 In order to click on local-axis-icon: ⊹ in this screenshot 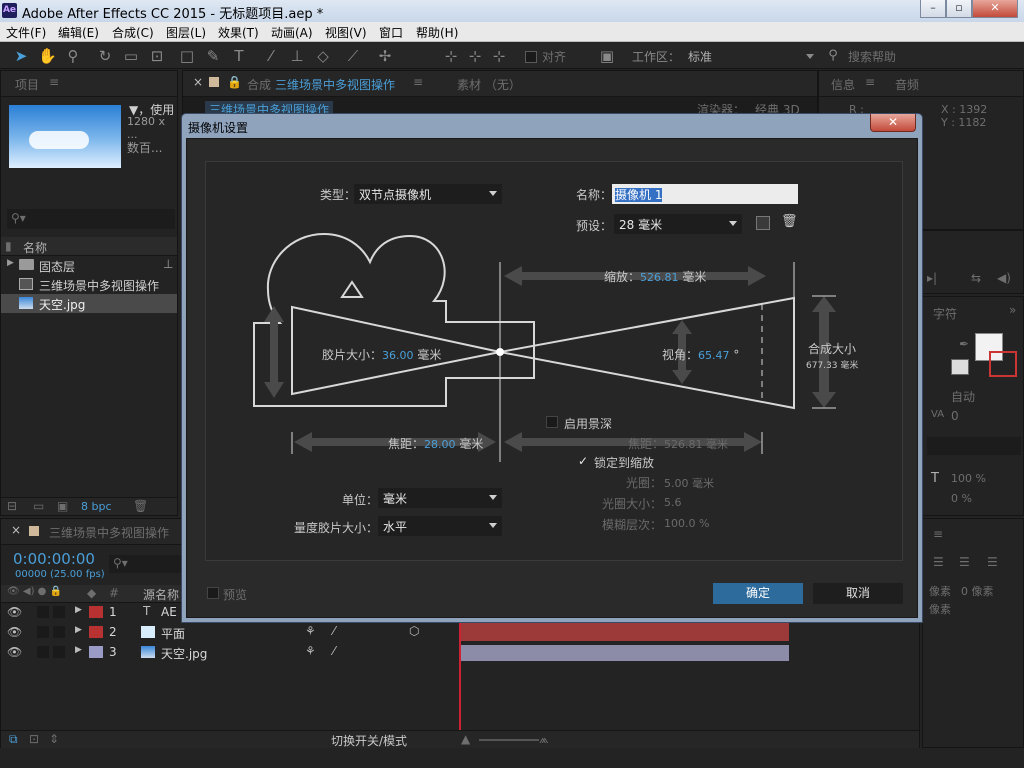, I will do `click(451, 56)`.